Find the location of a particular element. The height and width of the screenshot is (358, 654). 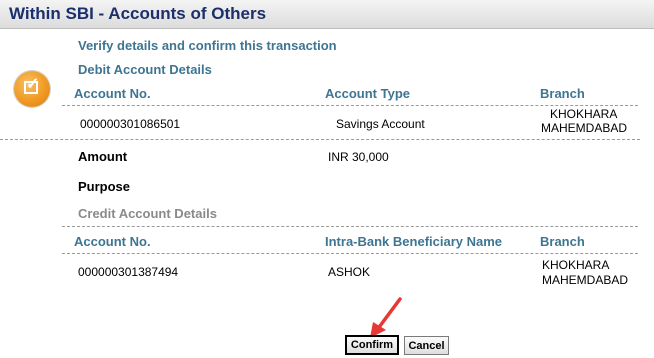

cancel-button: Cancel is located at coordinates (426, 345).